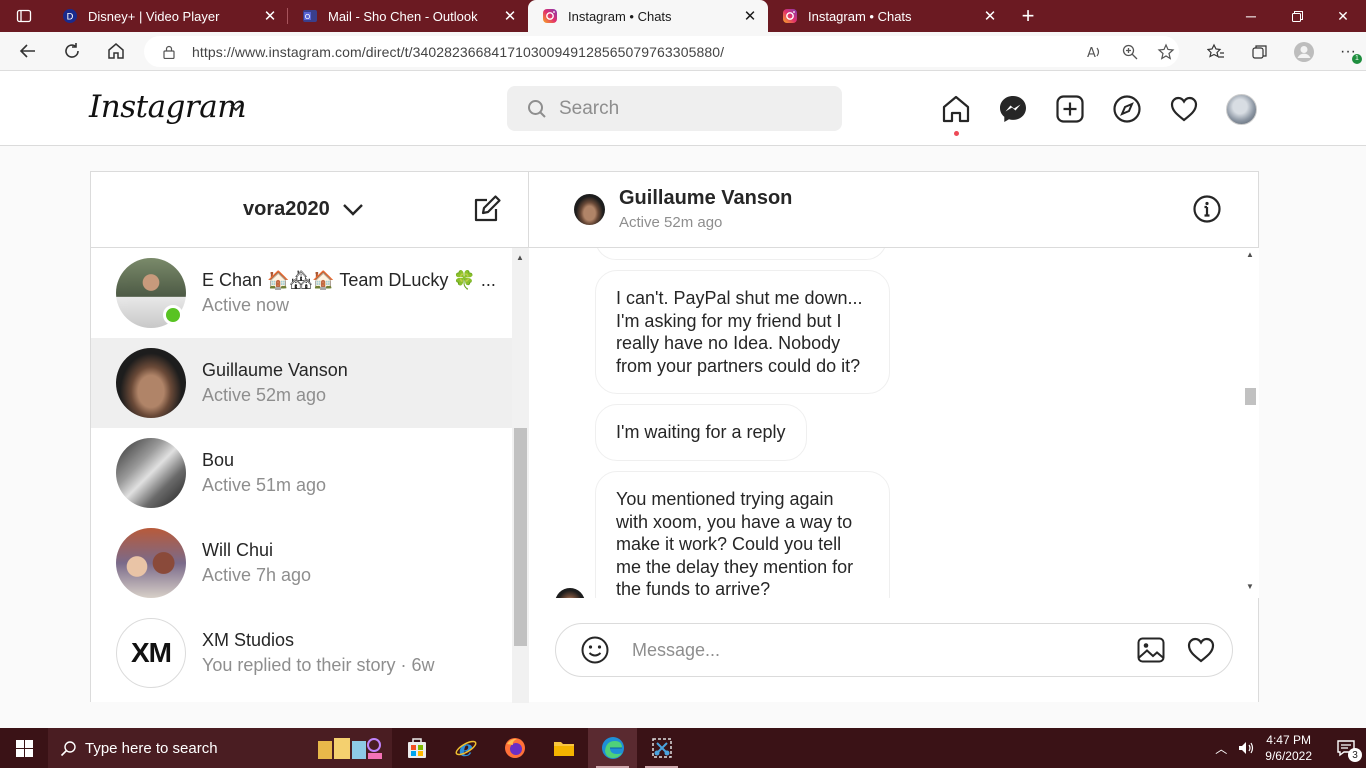  I want to click on folder-icon, so click(563, 749).